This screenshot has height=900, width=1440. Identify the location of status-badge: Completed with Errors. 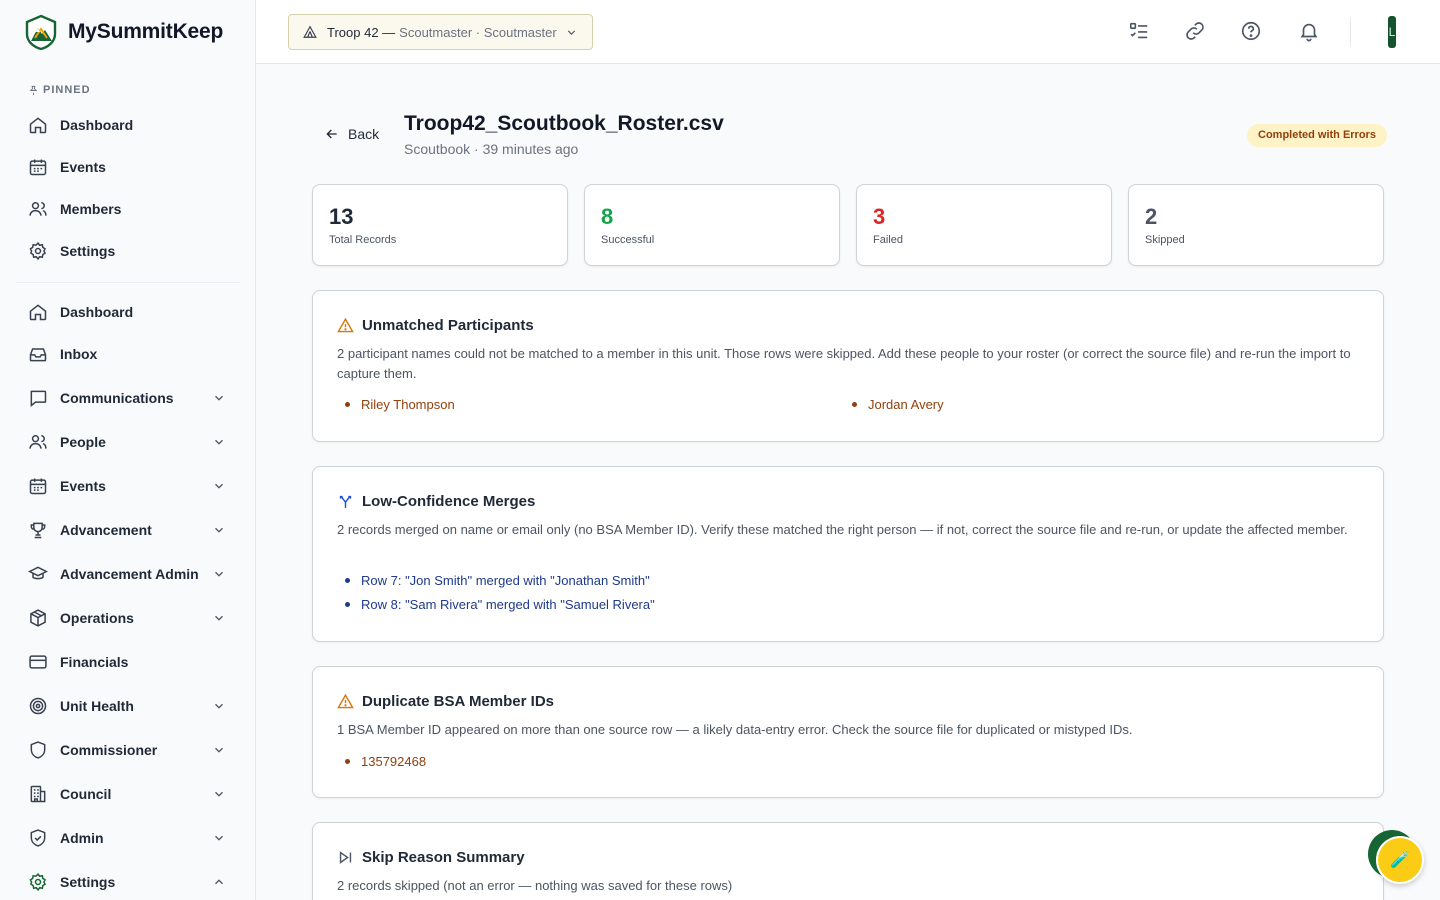
(1317, 135).